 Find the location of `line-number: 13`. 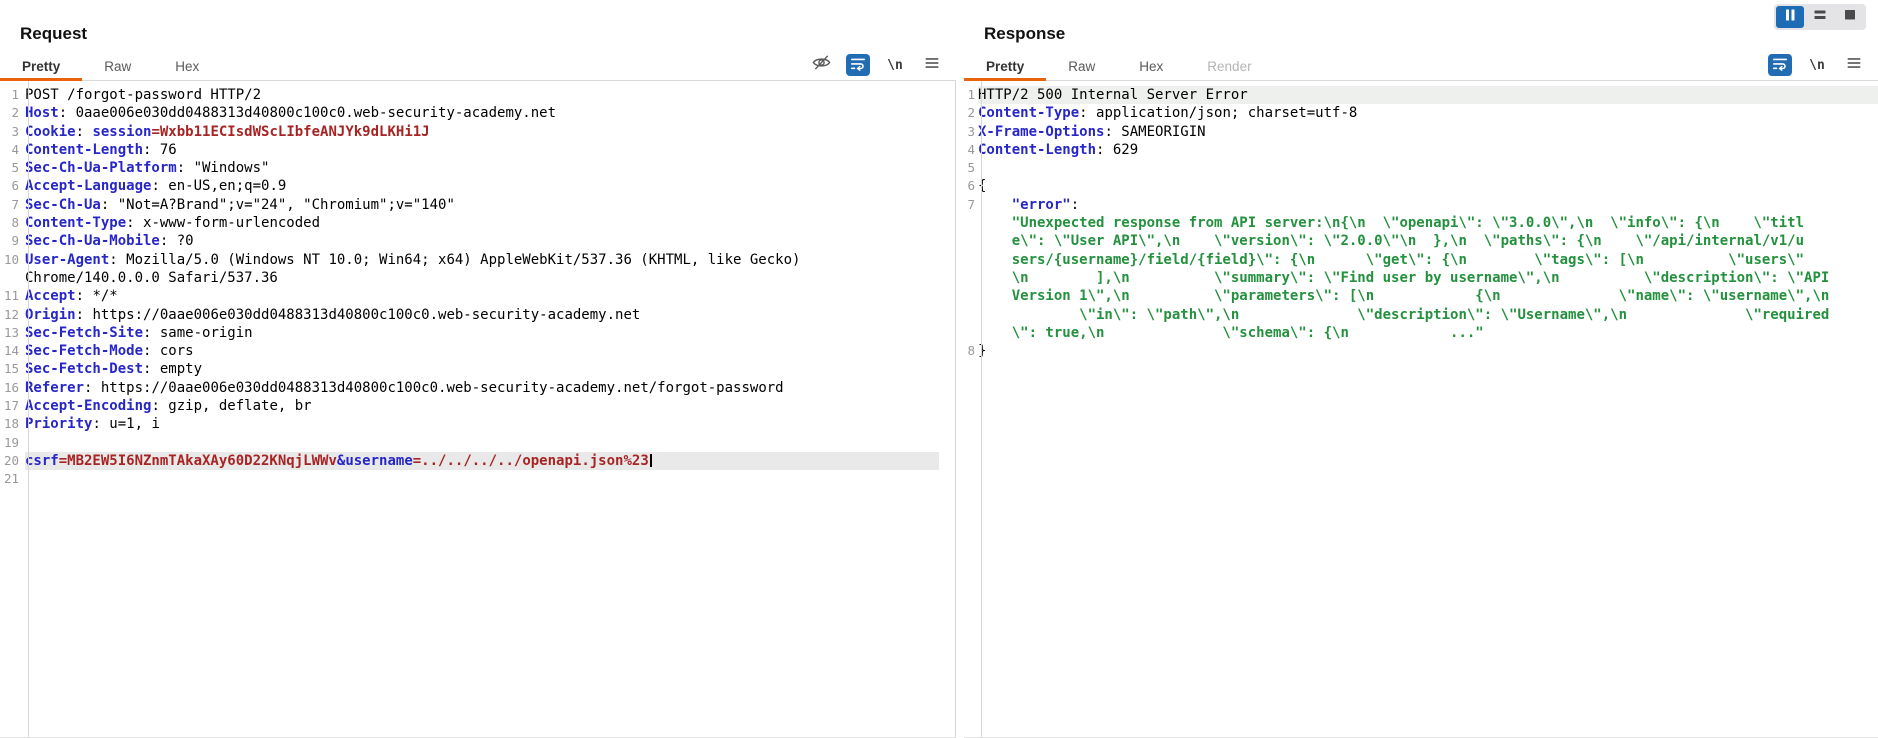

line-number: 13 is located at coordinates (11, 332).